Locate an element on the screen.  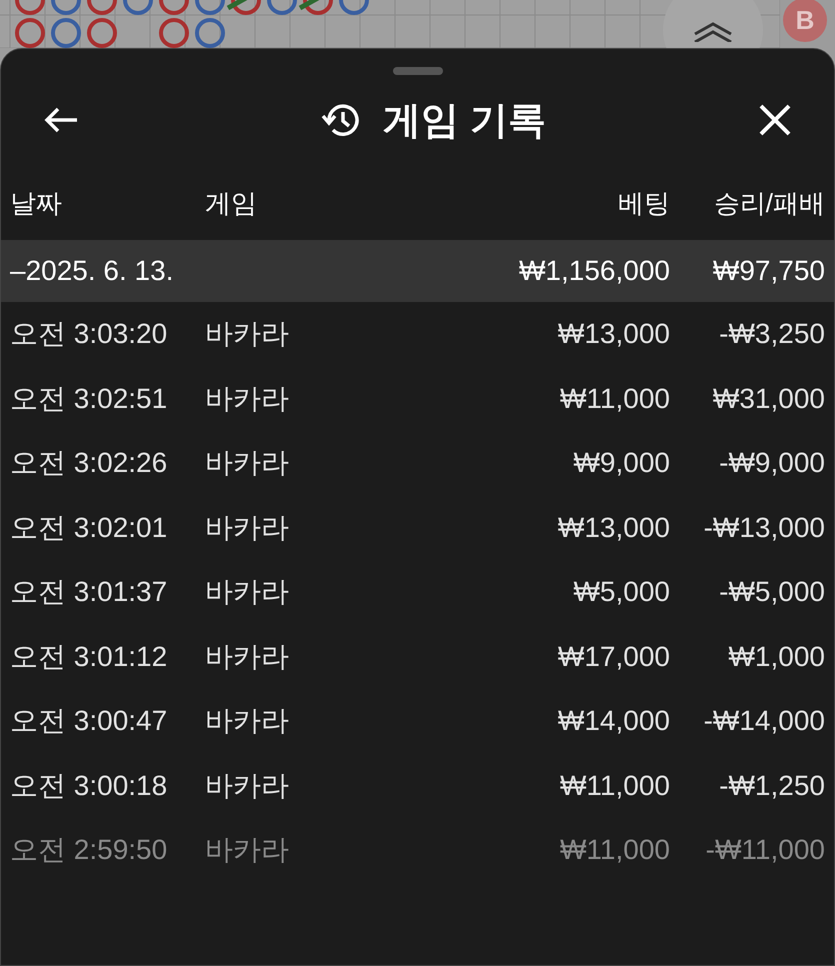
time-cell-text: 오전 2:59:50 is located at coordinates (89, 850).